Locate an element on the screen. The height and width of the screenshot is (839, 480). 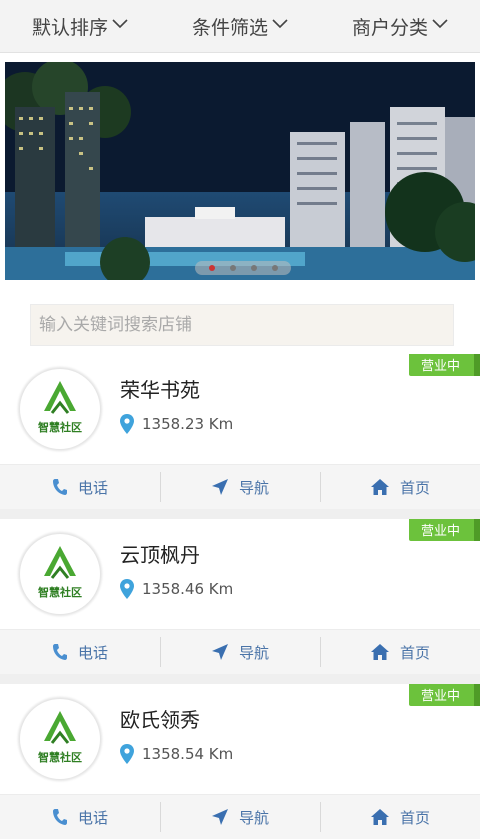
sort-filter-label: 默认排序 is located at coordinates (69, 27).